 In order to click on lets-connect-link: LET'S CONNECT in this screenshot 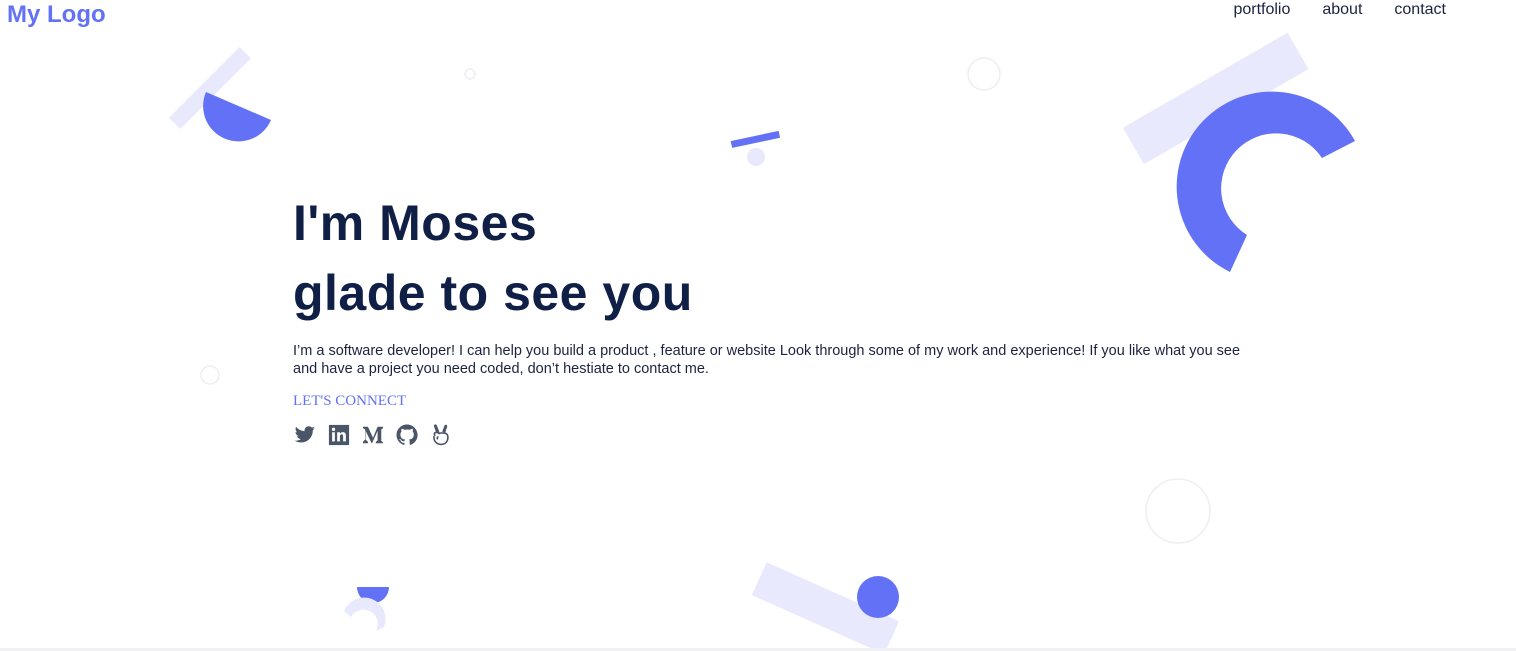, I will do `click(349, 401)`.